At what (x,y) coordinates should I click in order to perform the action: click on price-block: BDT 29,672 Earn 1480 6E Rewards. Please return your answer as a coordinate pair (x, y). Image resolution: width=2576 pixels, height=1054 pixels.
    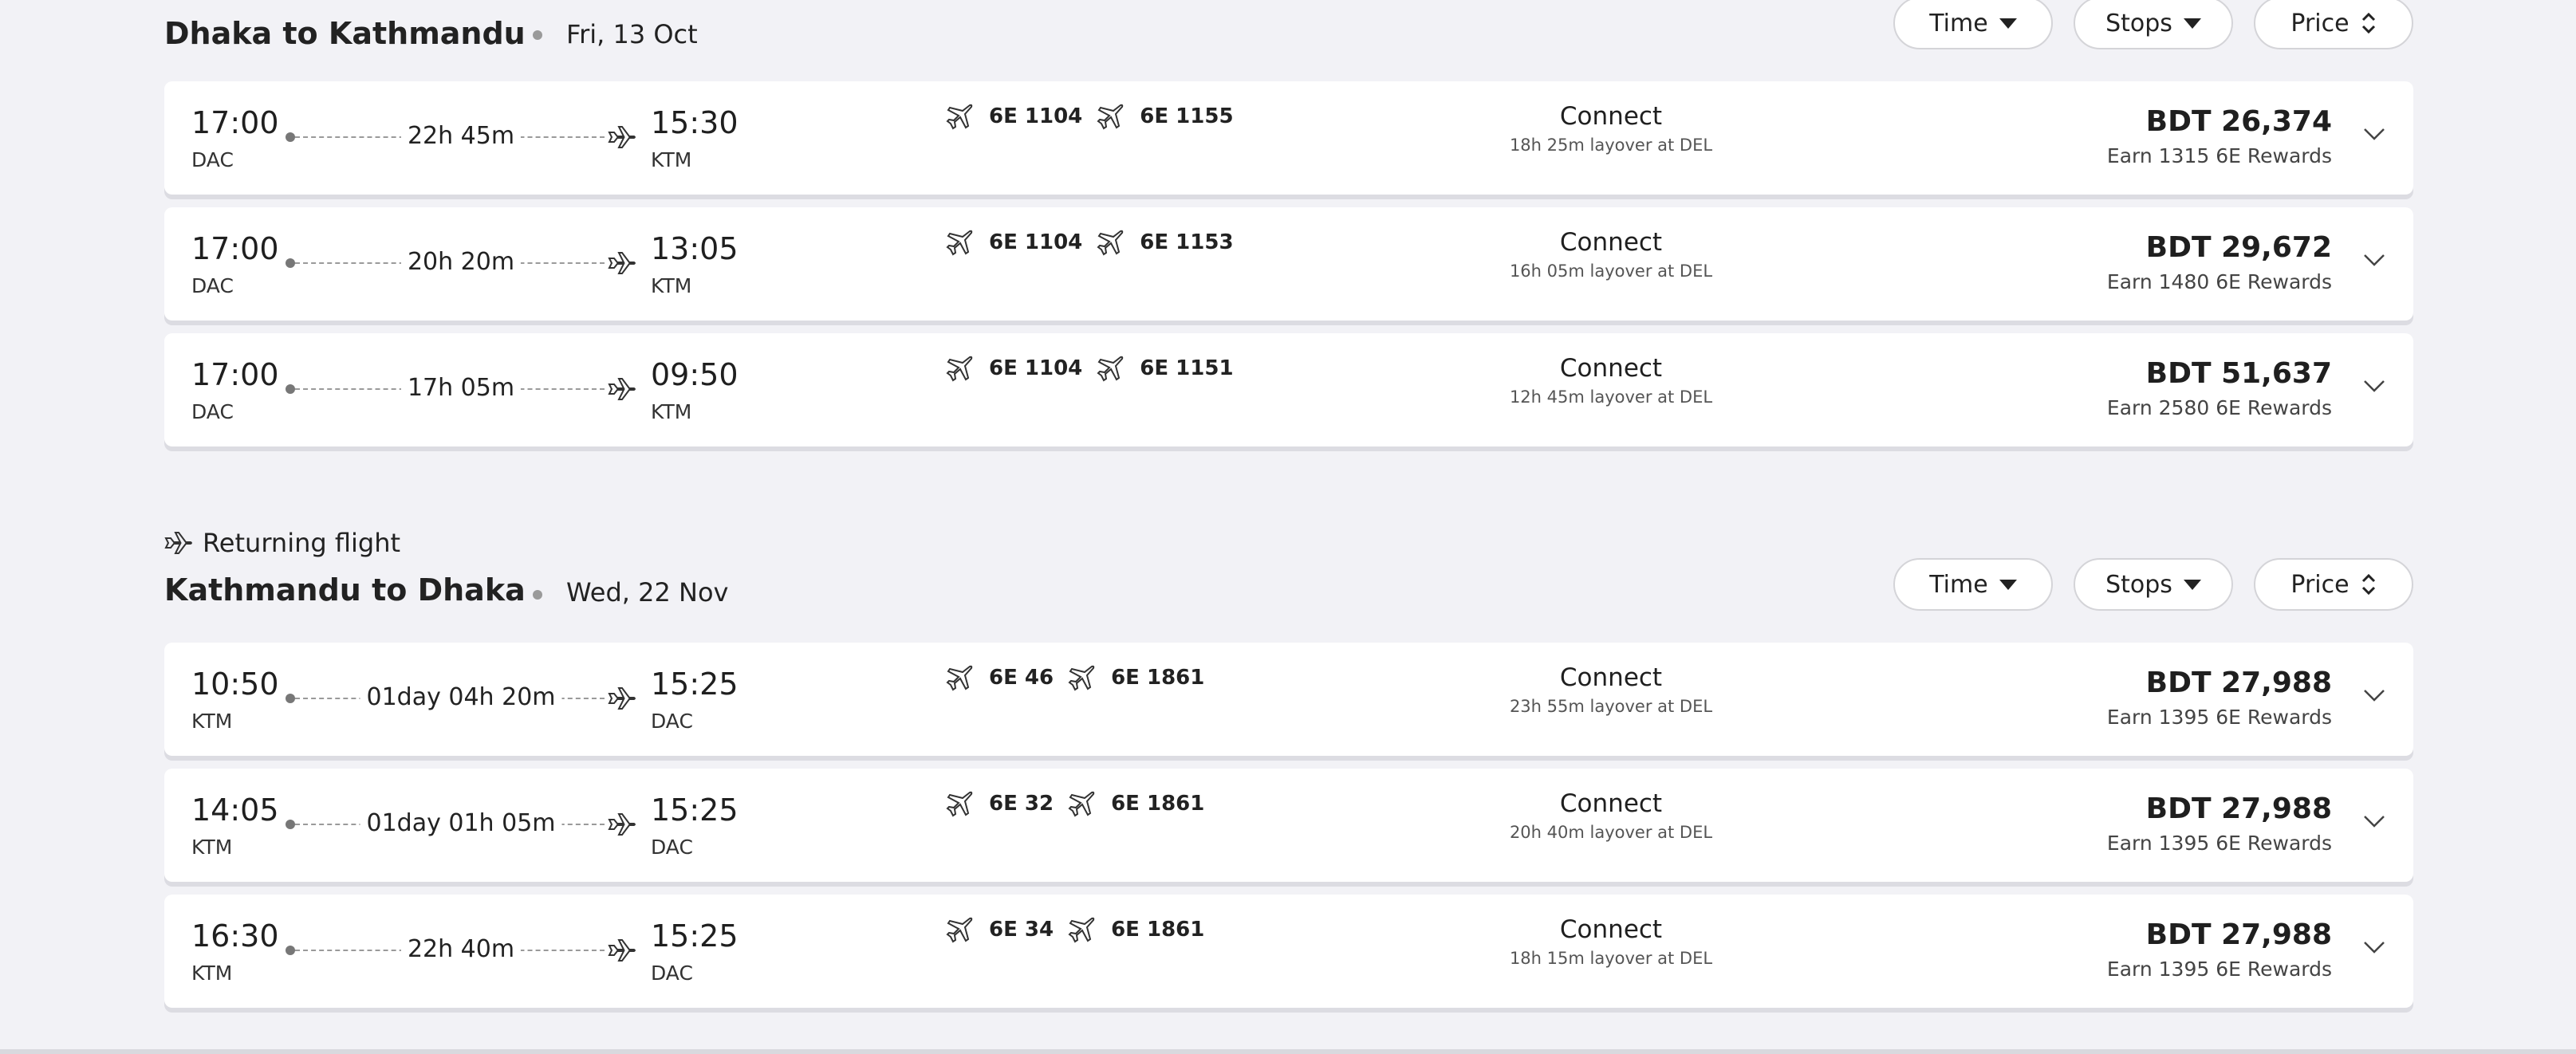
    Looking at the image, I should click on (2219, 262).